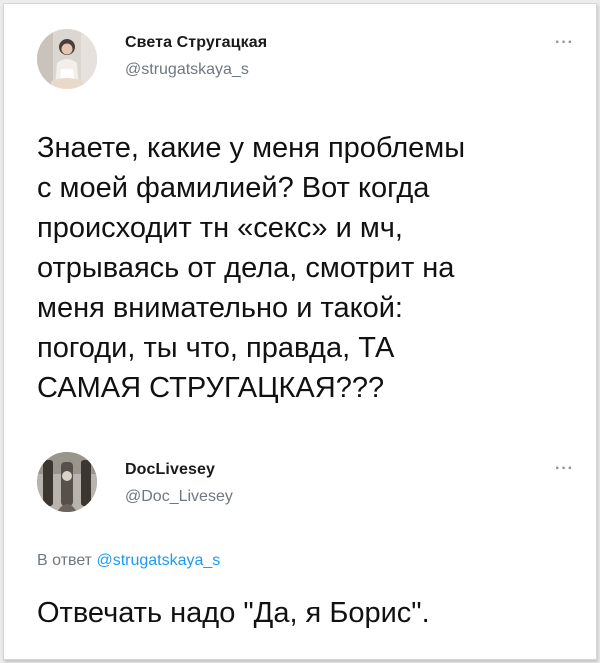 Image resolution: width=600 pixels, height=663 pixels. What do you see at coordinates (233, 613) in the screenshot?
I see `tweet-text: Отвечать надо "Да, я Борис".` at bounding box center [233, 613].